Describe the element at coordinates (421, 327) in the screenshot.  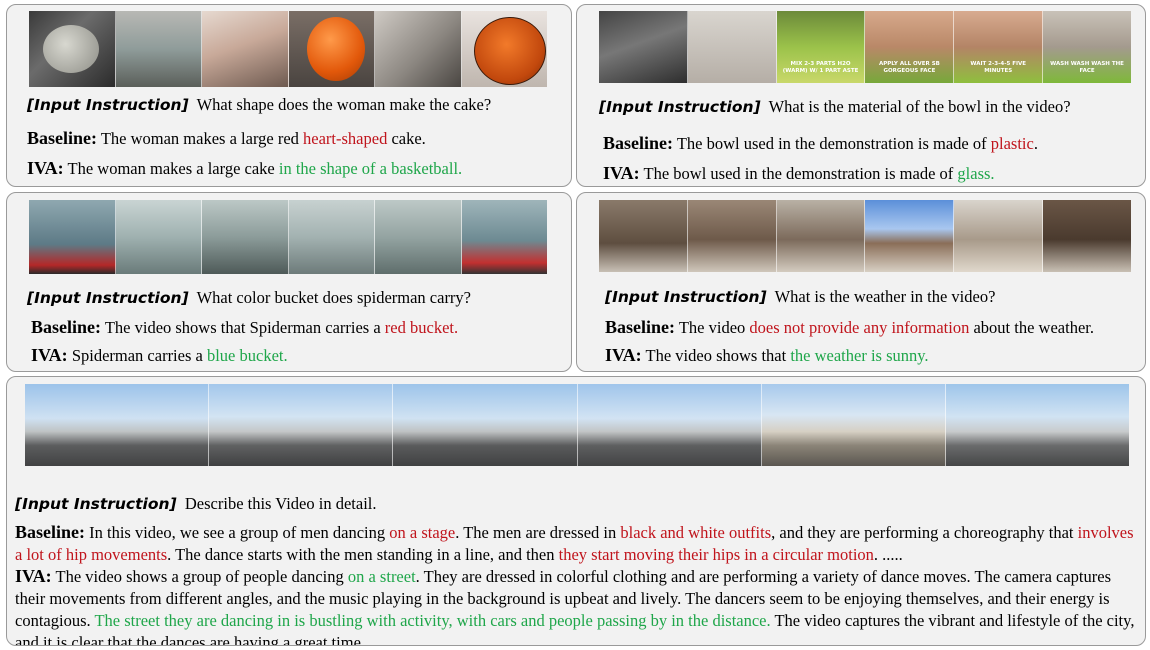
I see `baseline-error-text: red bucket.` at that location.